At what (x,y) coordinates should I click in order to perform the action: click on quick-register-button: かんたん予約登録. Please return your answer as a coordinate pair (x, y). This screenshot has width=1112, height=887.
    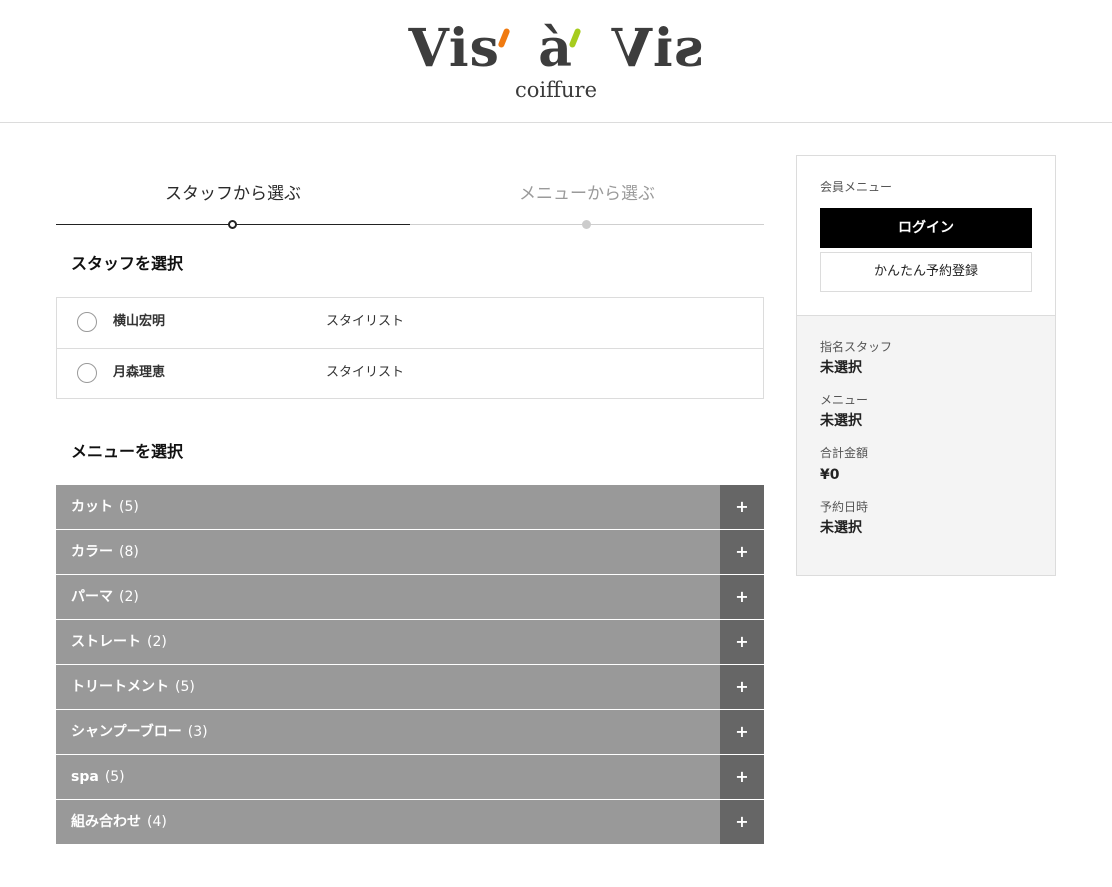
    Looking at the image, I should click on (926, 272).